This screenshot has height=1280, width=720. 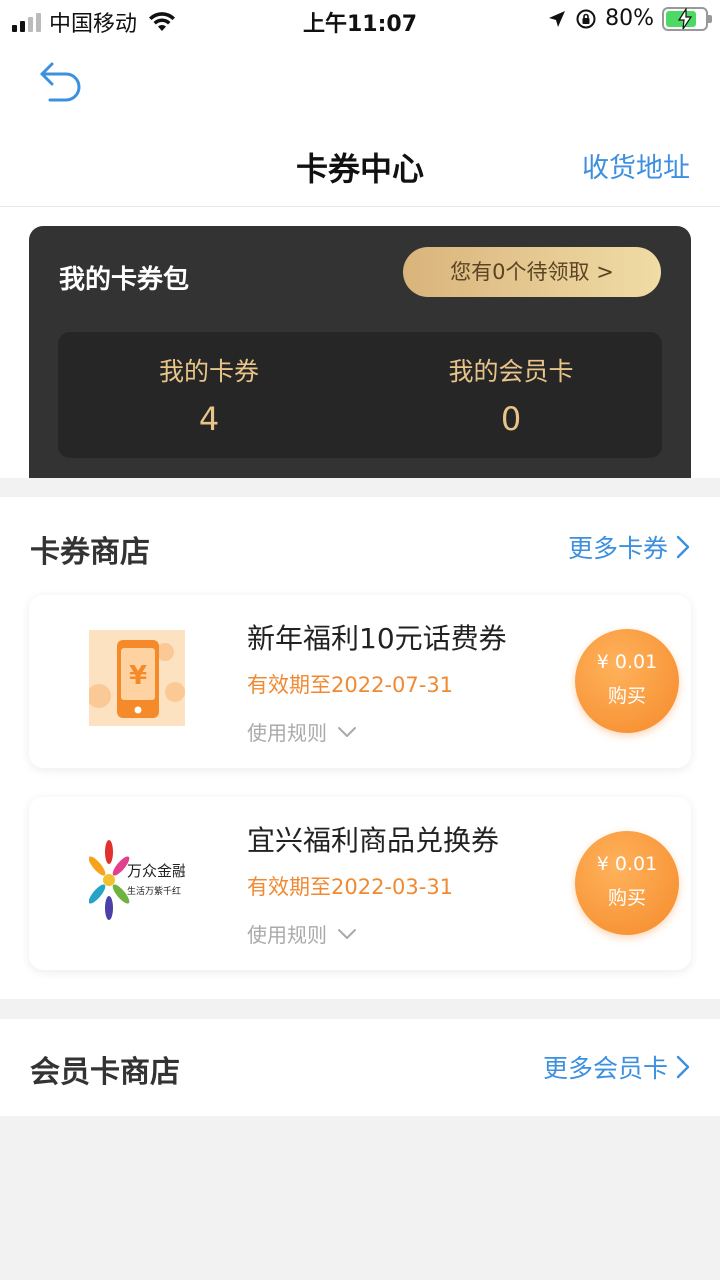 What do you see at coordinates (605, 1068) in the screenshot?
I see `more-label: 更多会员卡` at bounding box center [605, 1068].